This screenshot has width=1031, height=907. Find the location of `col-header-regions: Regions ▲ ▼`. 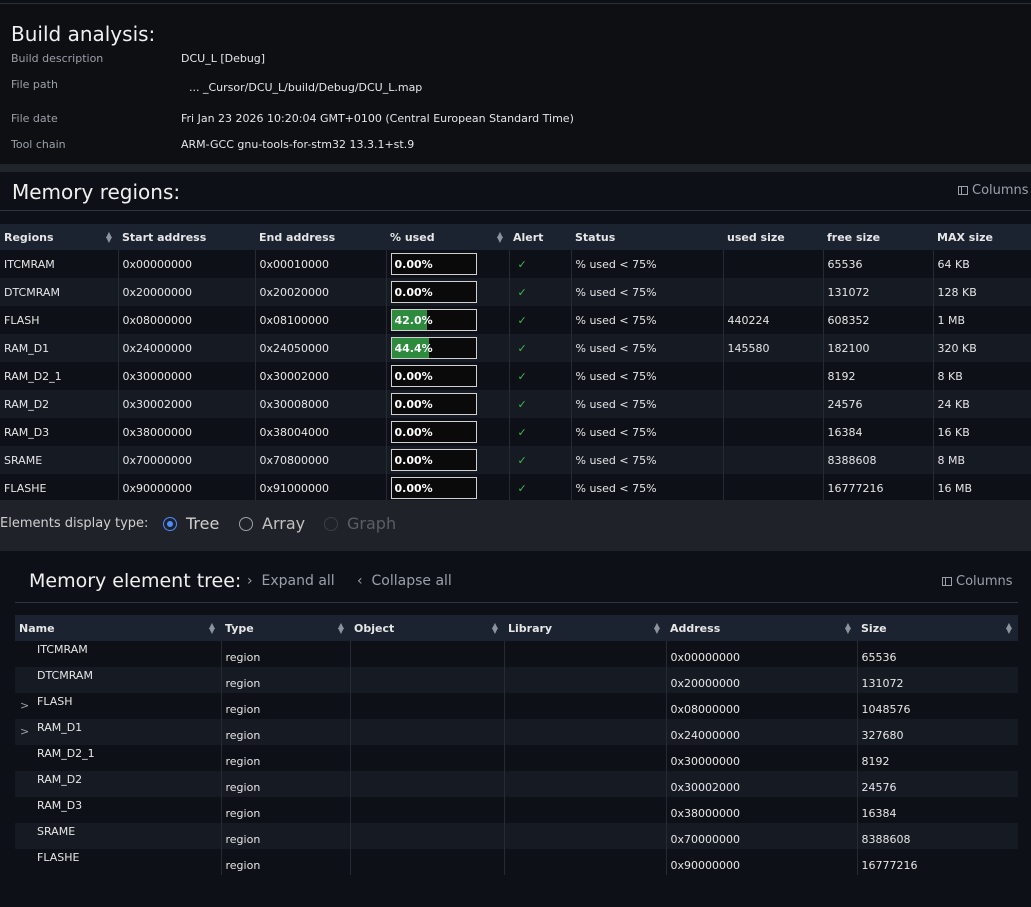

col-header-regions: Regions ▲ ▼ is located at coordinates (59, 237).